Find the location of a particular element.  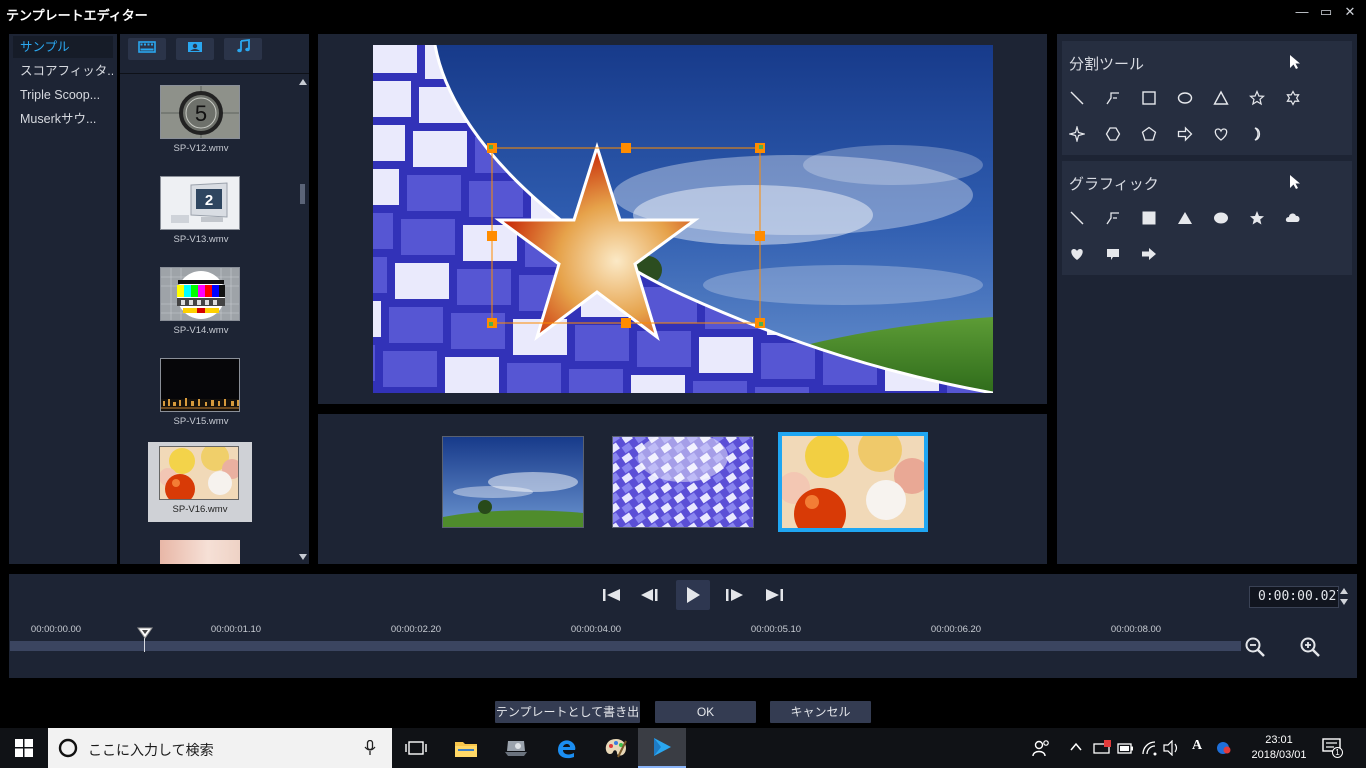

background-thumb-sky is located at coordinates (513, 482).